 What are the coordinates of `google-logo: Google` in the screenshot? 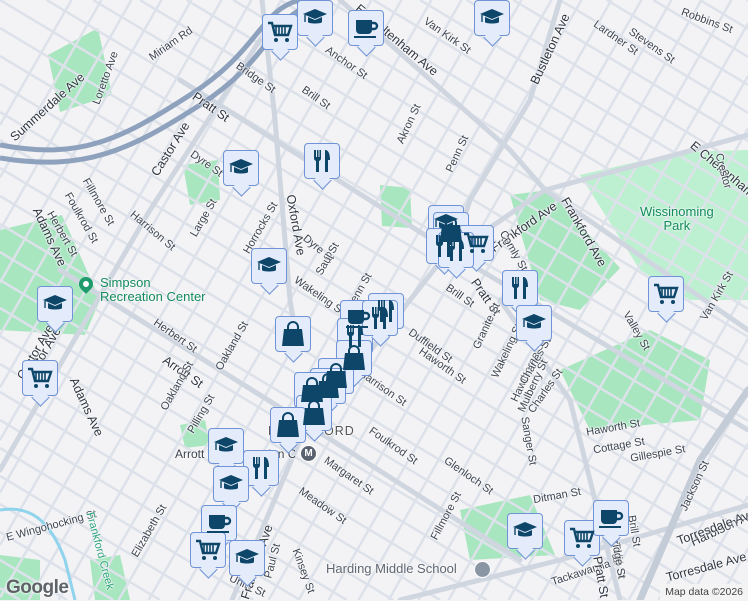 It's located at (37, 587).